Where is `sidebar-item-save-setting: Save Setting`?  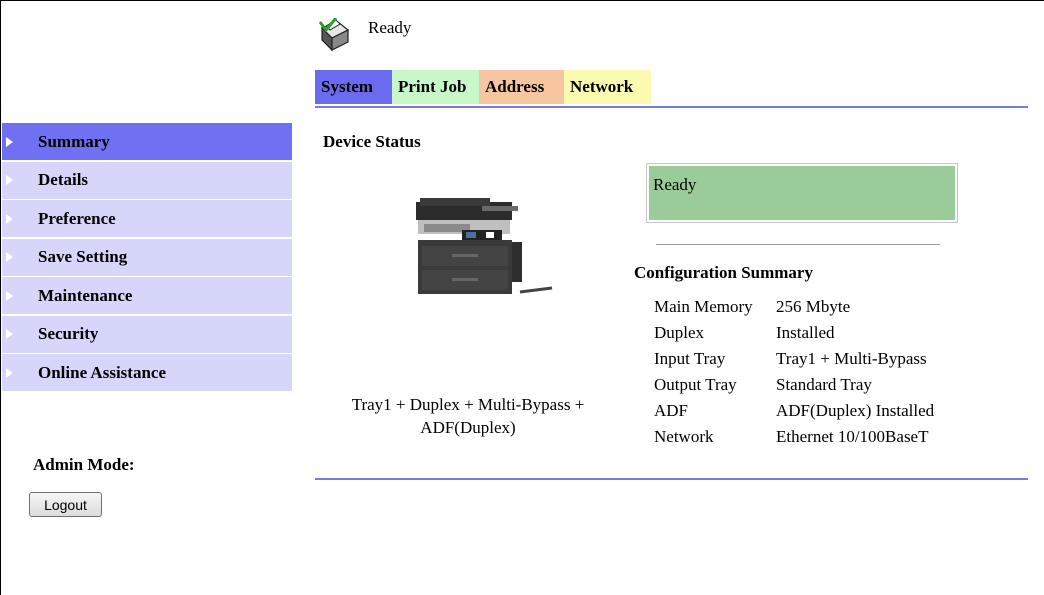
sidebar-item-save-setting: Save Setting is located at coordinates (147, 257).